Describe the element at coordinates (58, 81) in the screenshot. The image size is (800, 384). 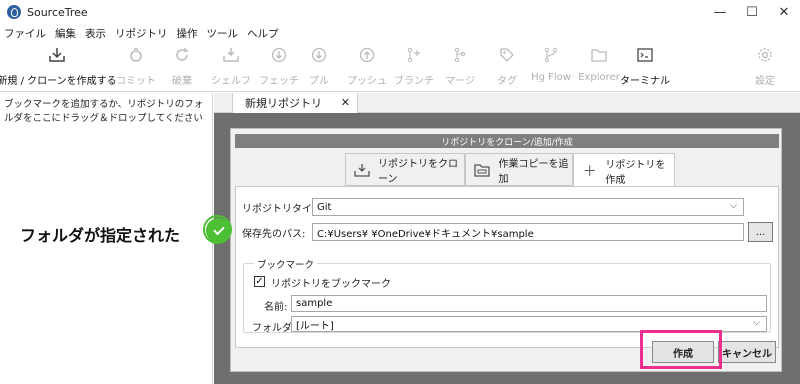
I see `toolbar-label: 新規 / クローンを作成する` at that location.